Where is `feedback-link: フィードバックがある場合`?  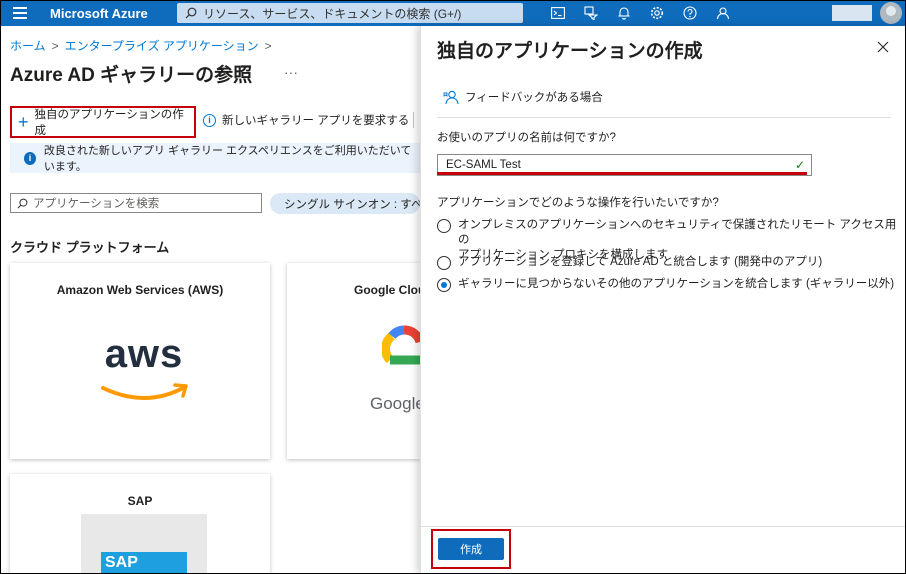
feedback-link: フィードバックがある場合 is located at coordinates (523, 97).